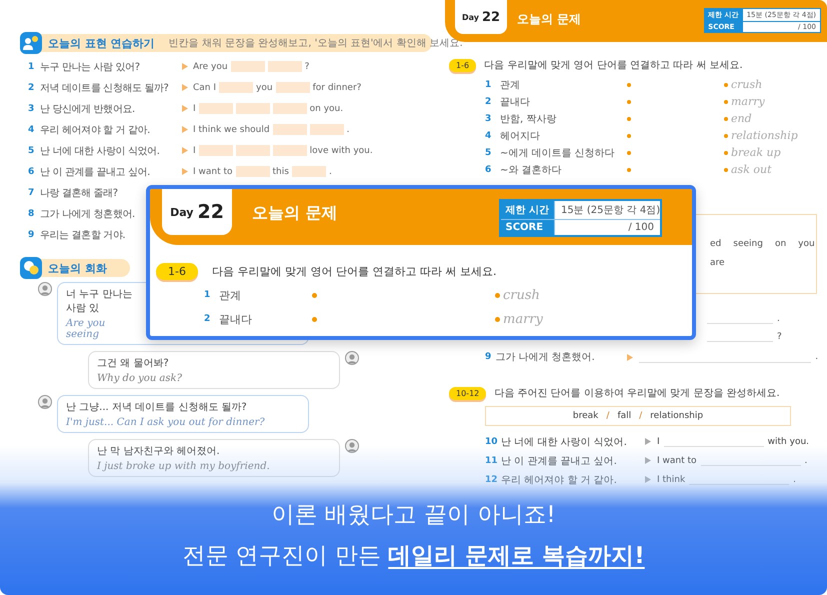 The width and height of the screenshot is (827, 595). What do you see at coordinates (491, 479) in the screenshot?
I see `item-number: 12` at bounding box center [491, 479].